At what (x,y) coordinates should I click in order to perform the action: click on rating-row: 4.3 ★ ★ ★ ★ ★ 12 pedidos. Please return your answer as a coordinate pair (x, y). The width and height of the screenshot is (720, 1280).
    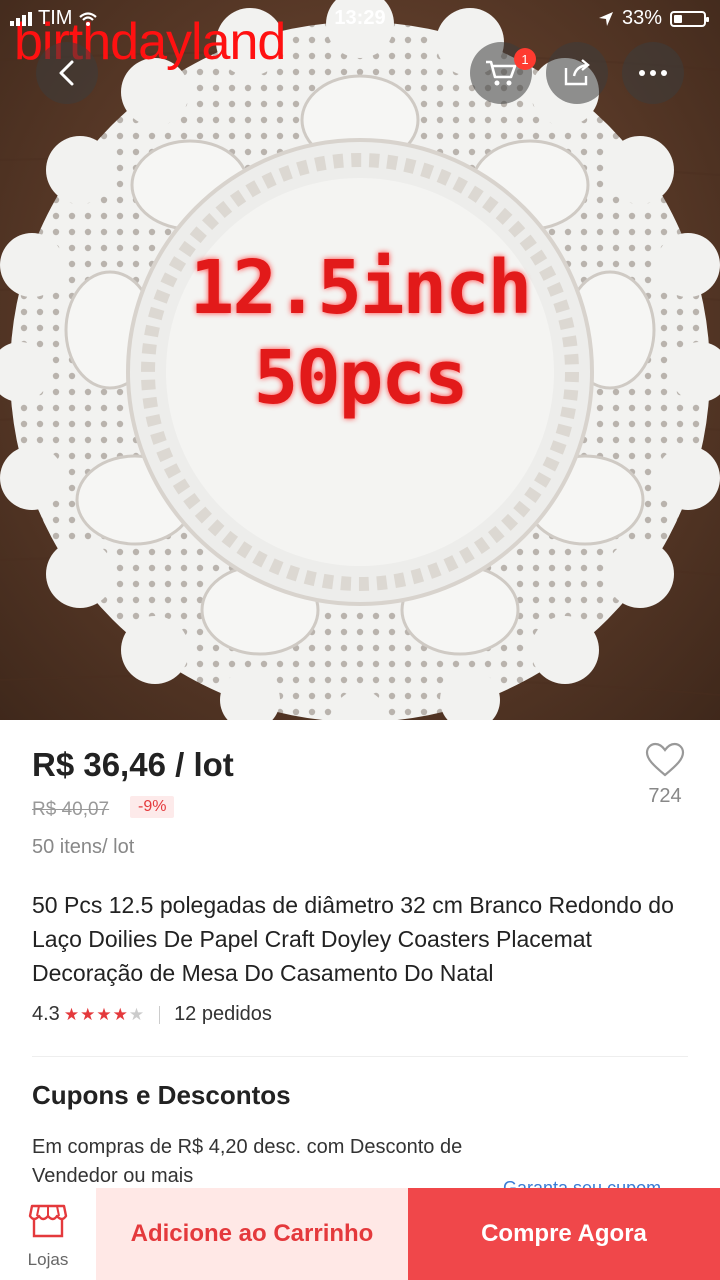
    Looking at the image, I should click on (152, 1014).